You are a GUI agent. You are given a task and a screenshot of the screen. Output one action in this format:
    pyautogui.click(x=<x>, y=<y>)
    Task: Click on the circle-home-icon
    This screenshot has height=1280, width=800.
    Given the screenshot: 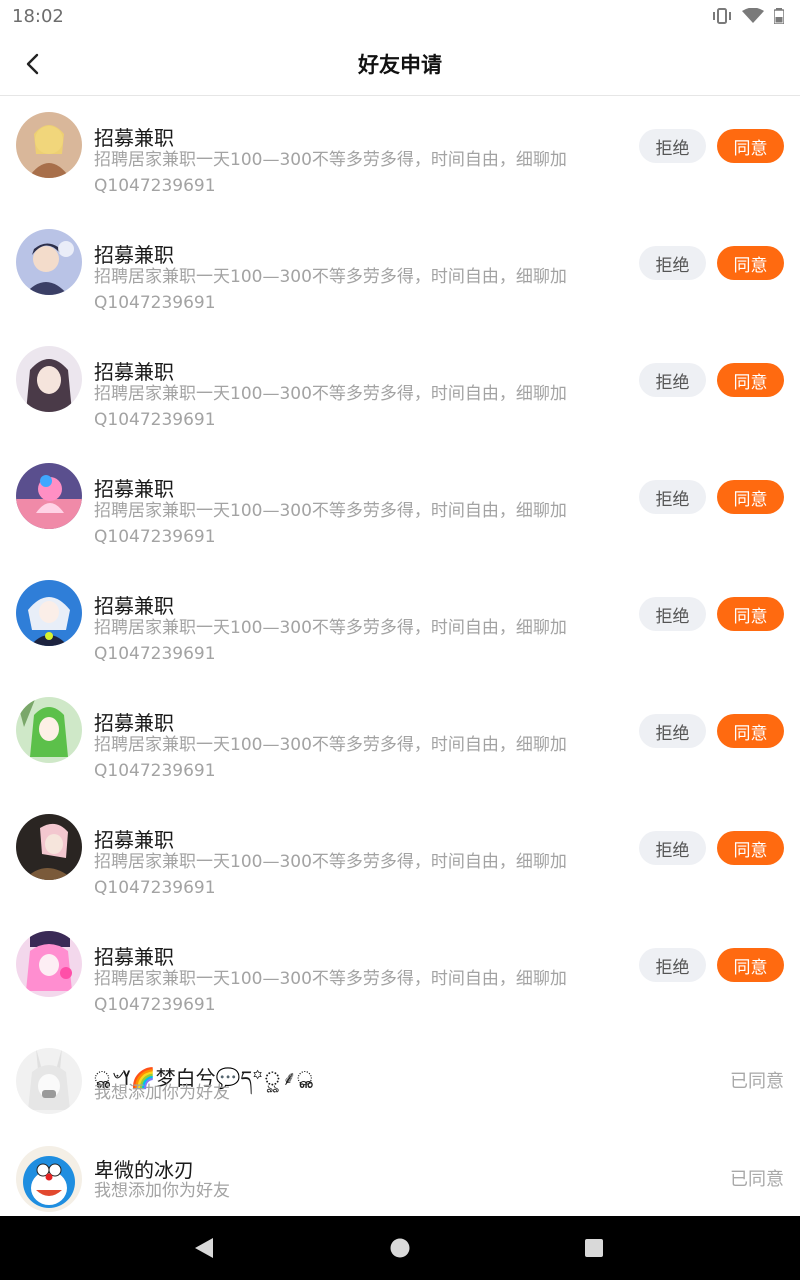 What is the action you would take?
    pyautogui.click(x=400, y=1248)
    